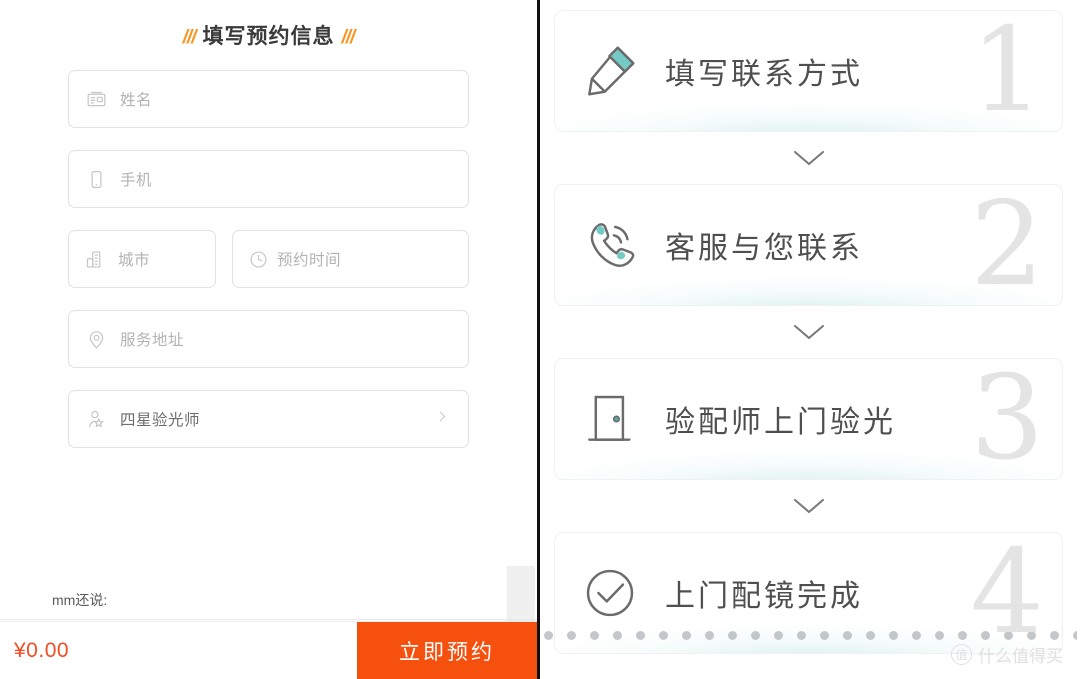 This screenshot has width=1080, height=679. Describe the element at coordinates (136, 180) in the screenshot. I see `phone-field-placeholder: 手机` at that location.